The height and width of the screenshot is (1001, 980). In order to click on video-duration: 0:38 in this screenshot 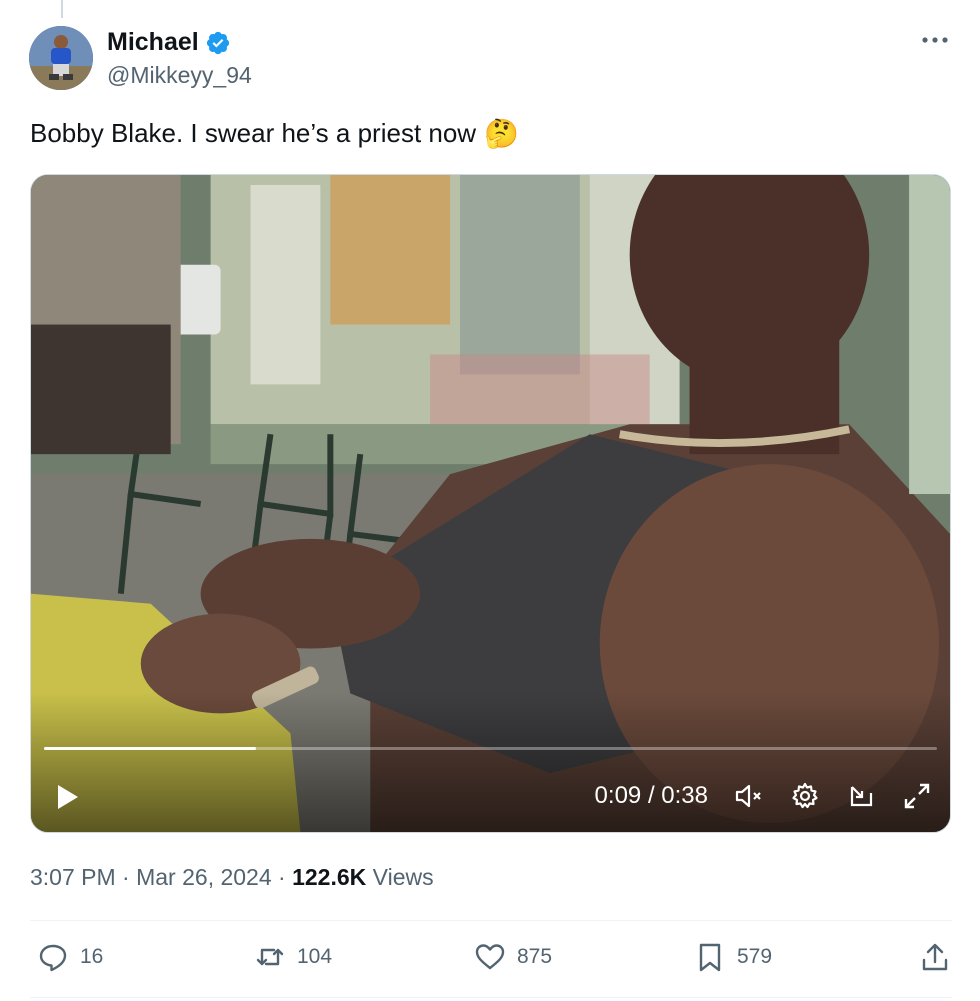, I will do `click(684, 795)`.